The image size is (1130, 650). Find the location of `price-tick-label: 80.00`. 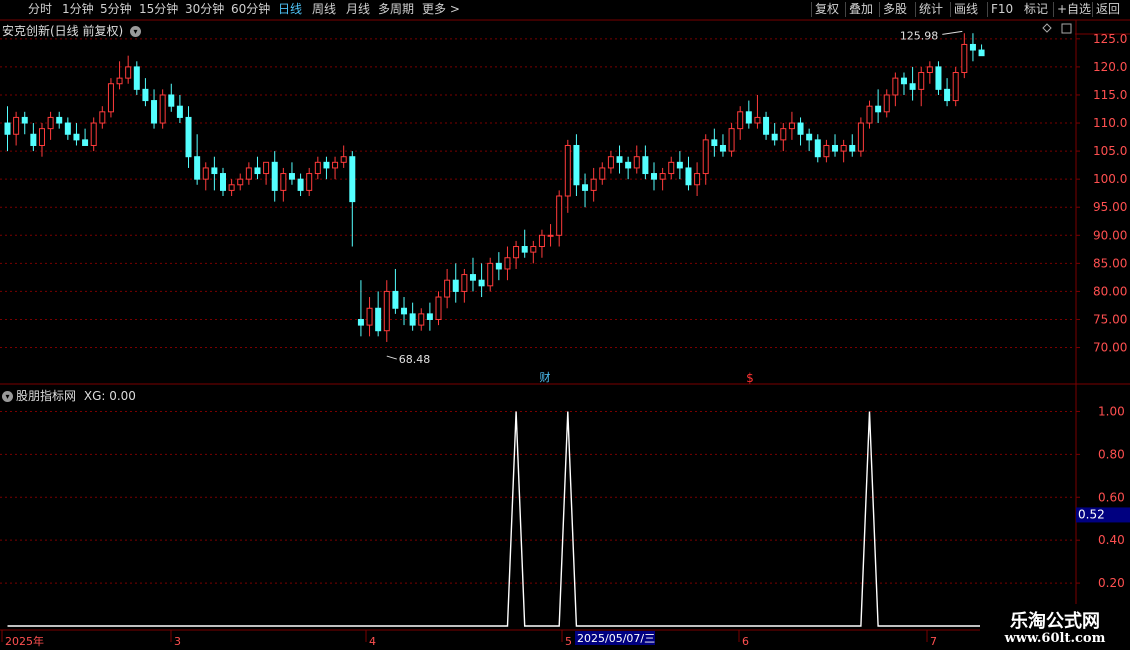

price-tick-label: 80.00 is located at coordinates (1110, 291).